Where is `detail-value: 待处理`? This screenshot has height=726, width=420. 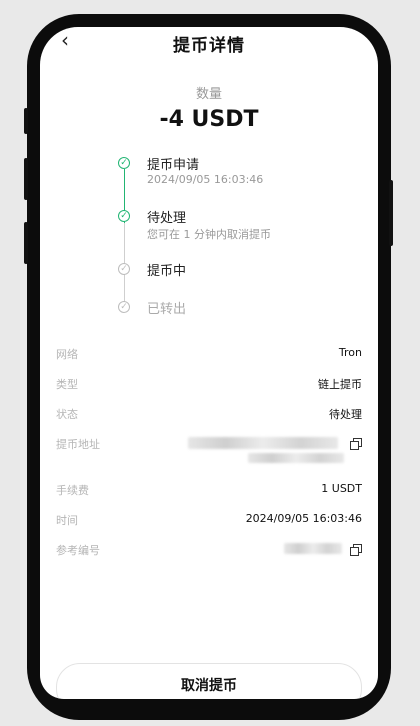
detail-value: 待处理 is located at coordinates (345, 414).